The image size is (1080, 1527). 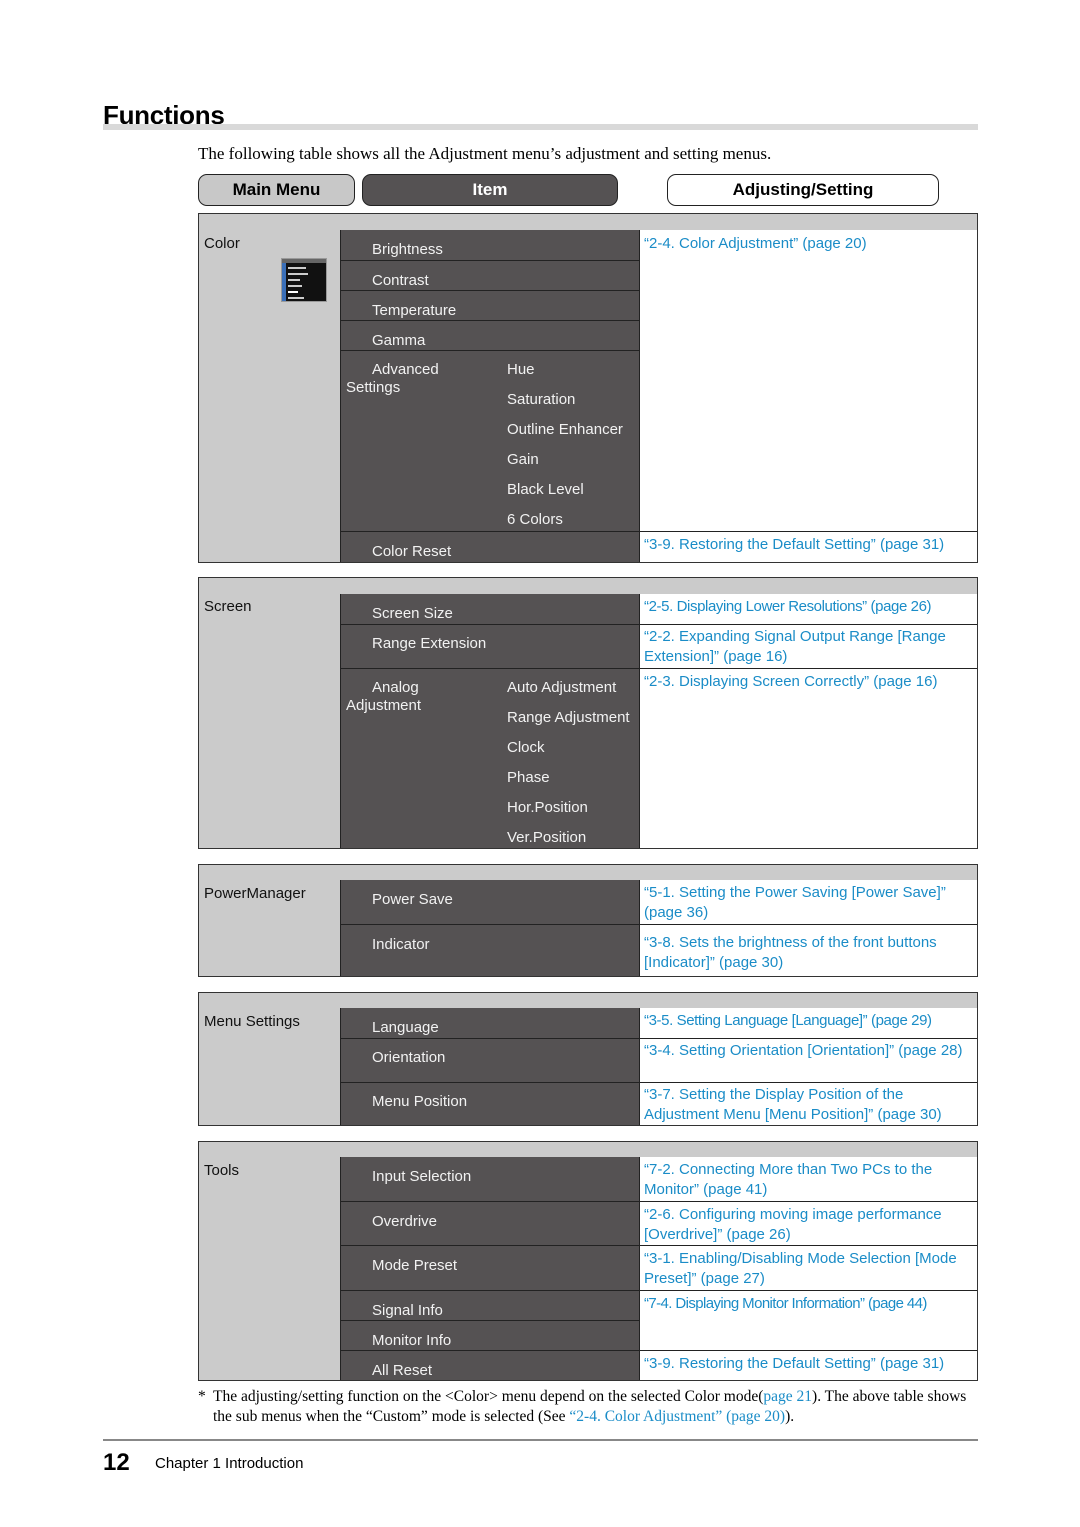 What do you see at coordinates (490, 245) in the screenshot?
I see `item-row: Brightness` at bounding box center [490, 245].